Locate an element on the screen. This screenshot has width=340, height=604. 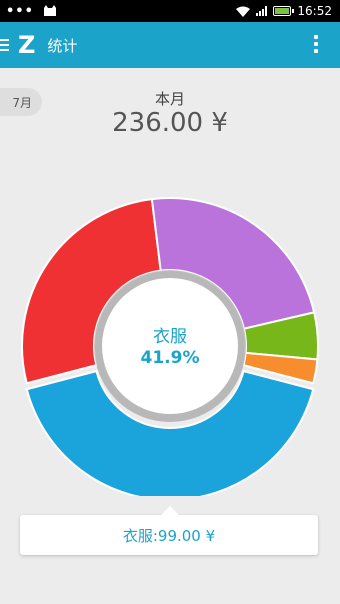
app-bar: Z 统计 is located at coordinates (170, 45).